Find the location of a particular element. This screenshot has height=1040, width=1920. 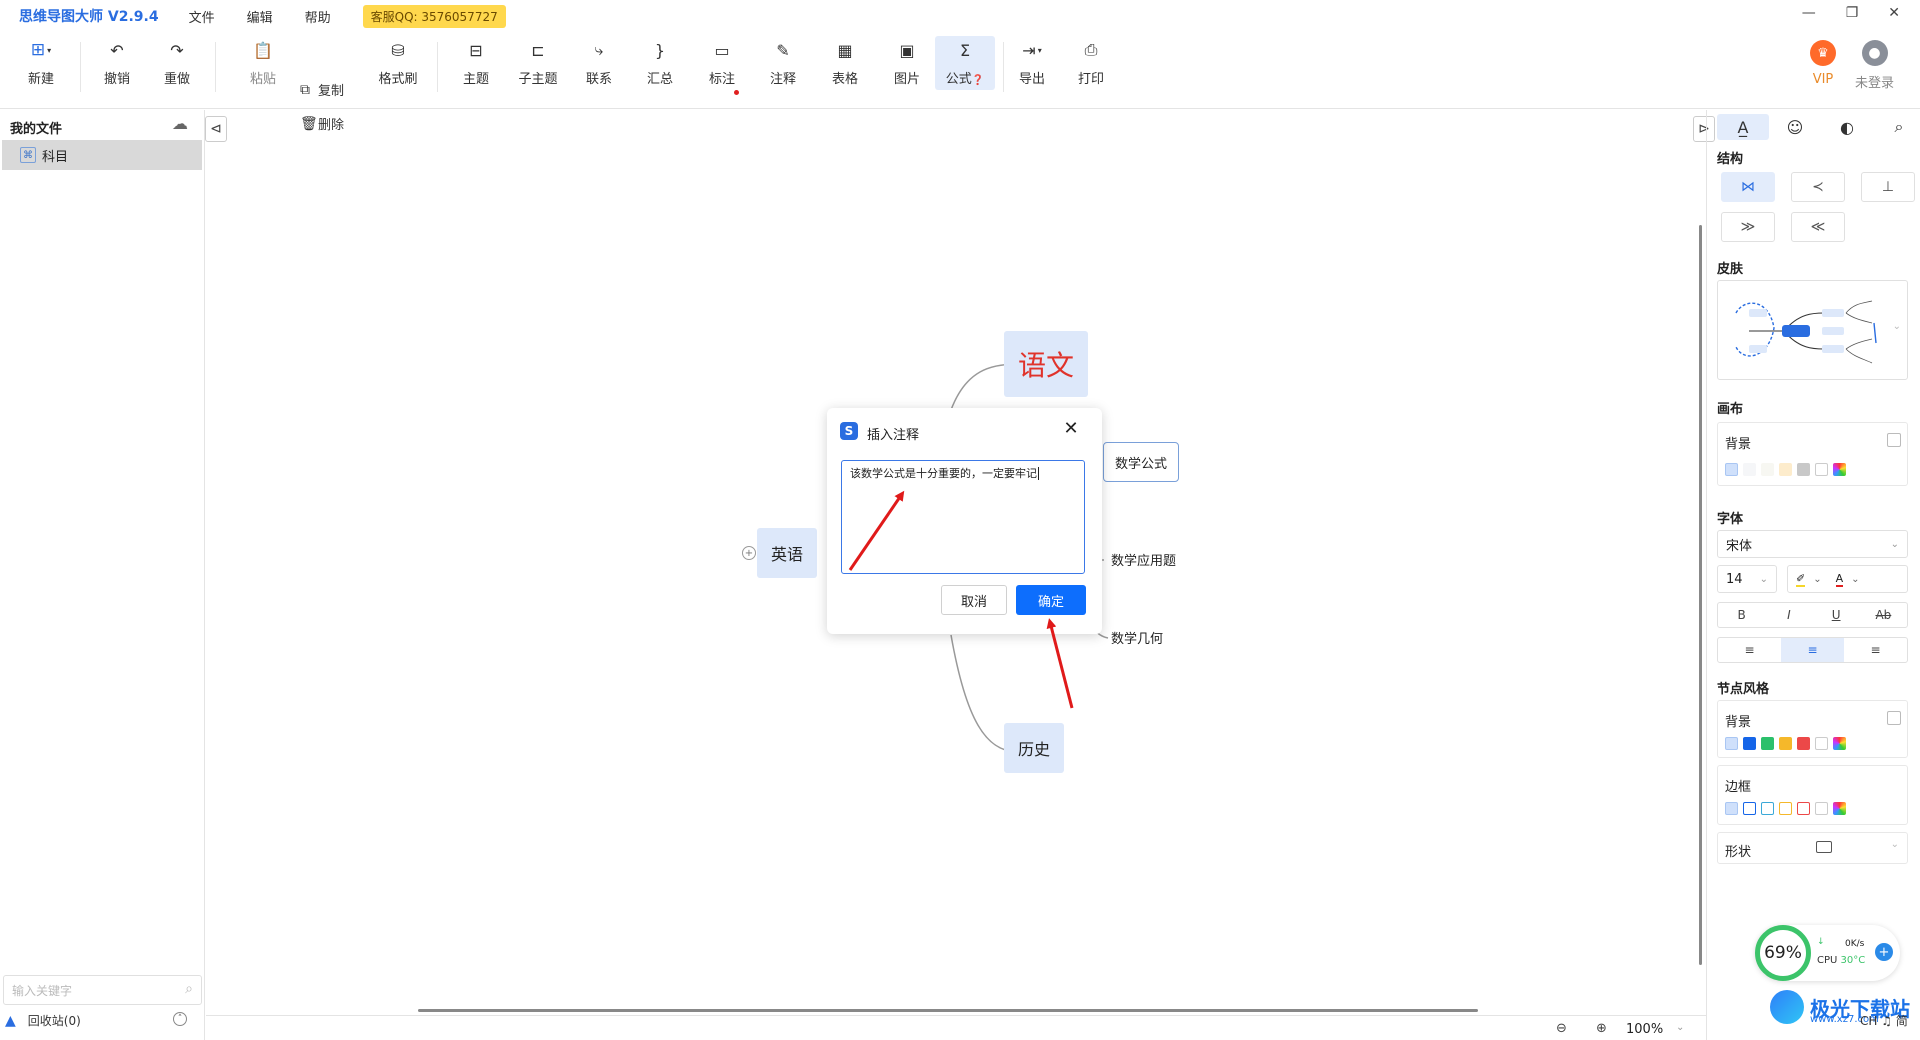

bold-icon: B is located at coordinates (1741, 615).